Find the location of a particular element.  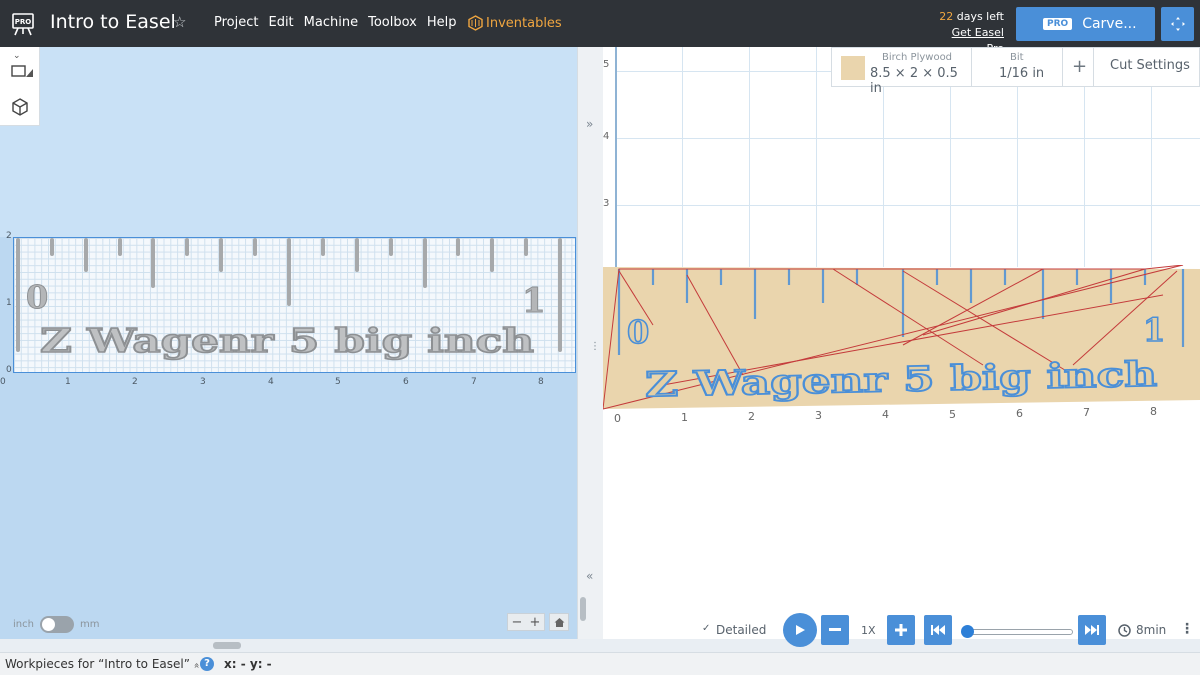

preview-x-tick: 0 is located at coordinates (617, 418).